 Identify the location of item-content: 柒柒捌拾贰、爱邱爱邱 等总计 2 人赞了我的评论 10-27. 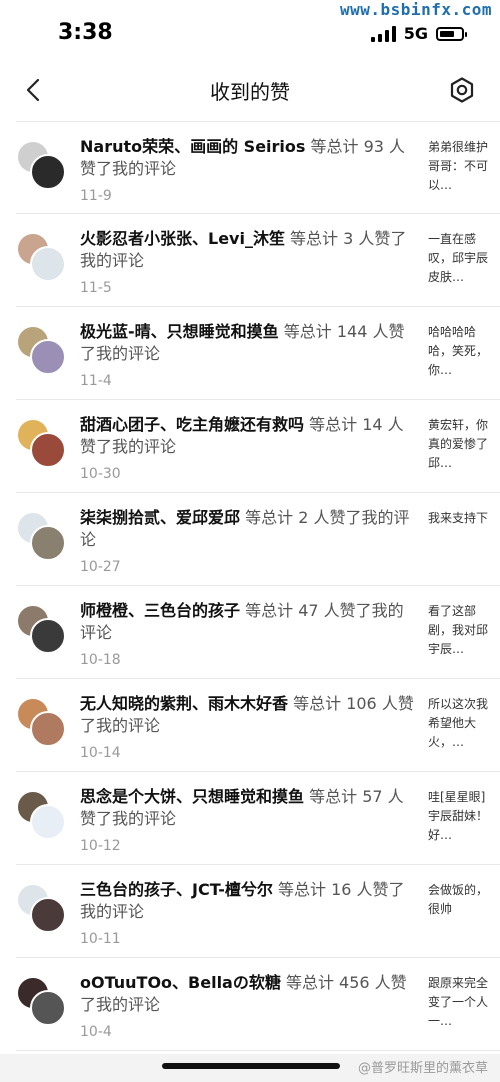
(249, 541).